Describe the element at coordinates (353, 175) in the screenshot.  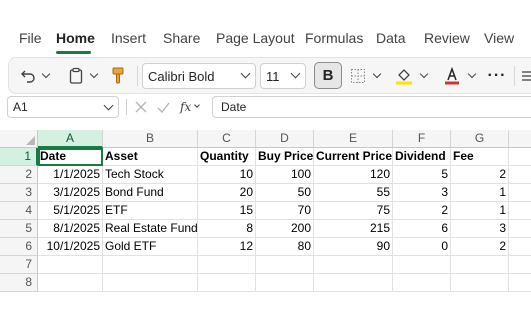
I see `table-cell: 120` at that location.